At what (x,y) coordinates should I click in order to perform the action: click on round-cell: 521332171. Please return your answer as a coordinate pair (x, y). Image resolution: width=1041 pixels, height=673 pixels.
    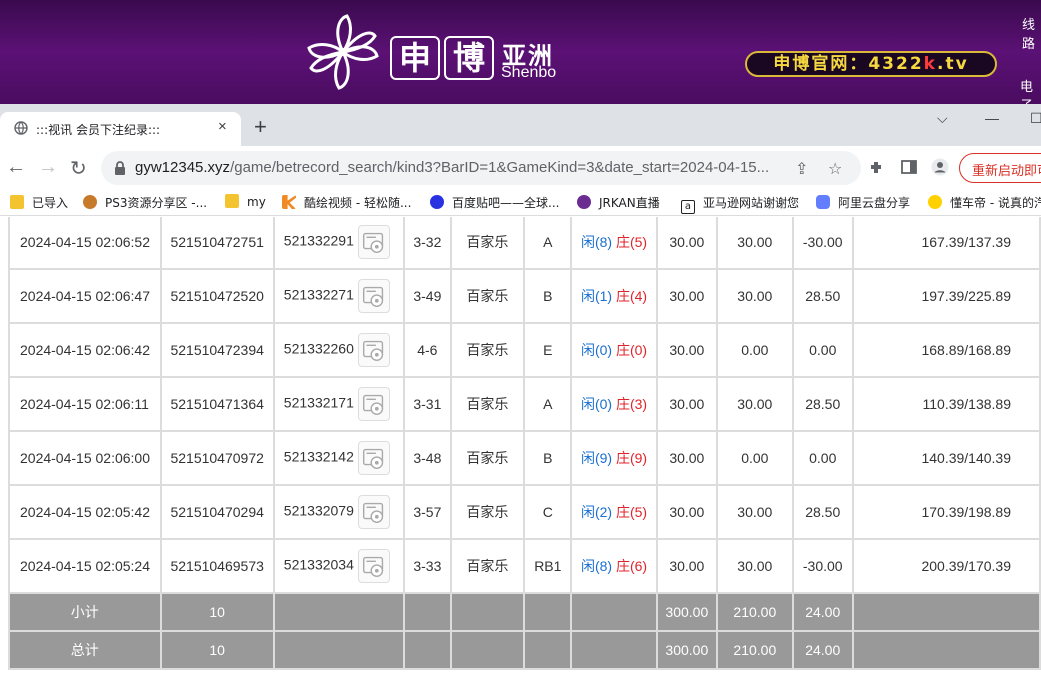
    Looking at the image, I should click on (339, 404).